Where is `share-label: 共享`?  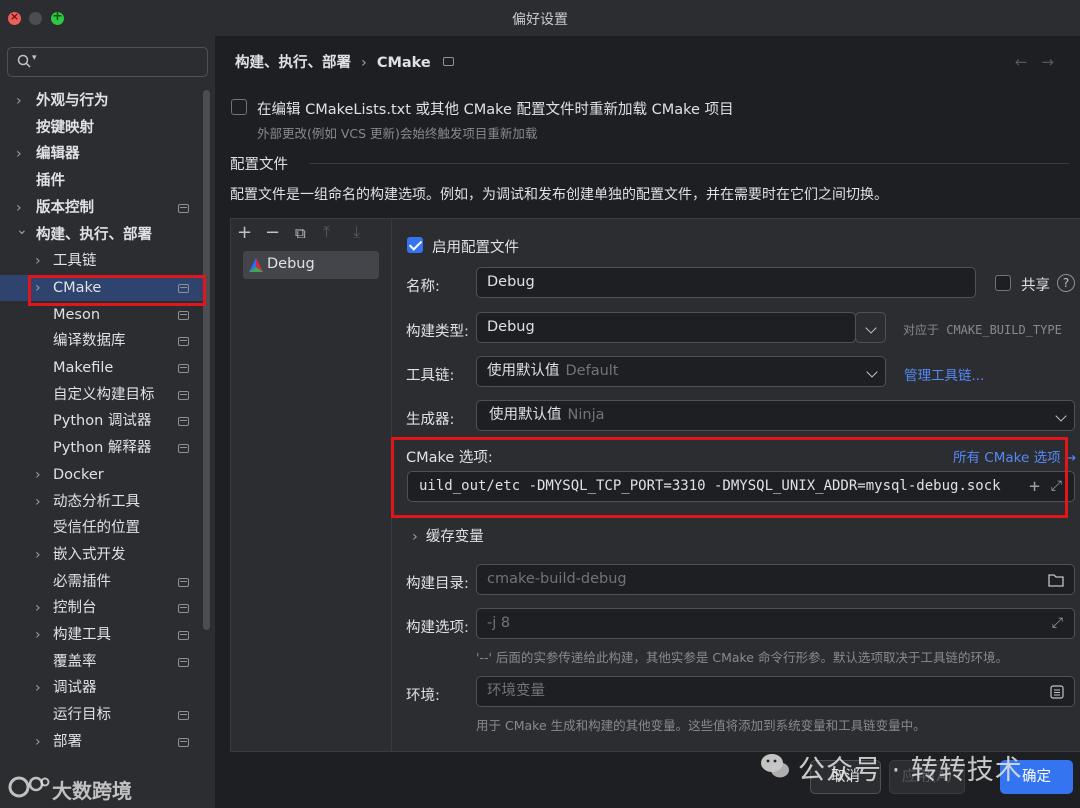
share-label: 共享 is located at coordinates (1035, 284).